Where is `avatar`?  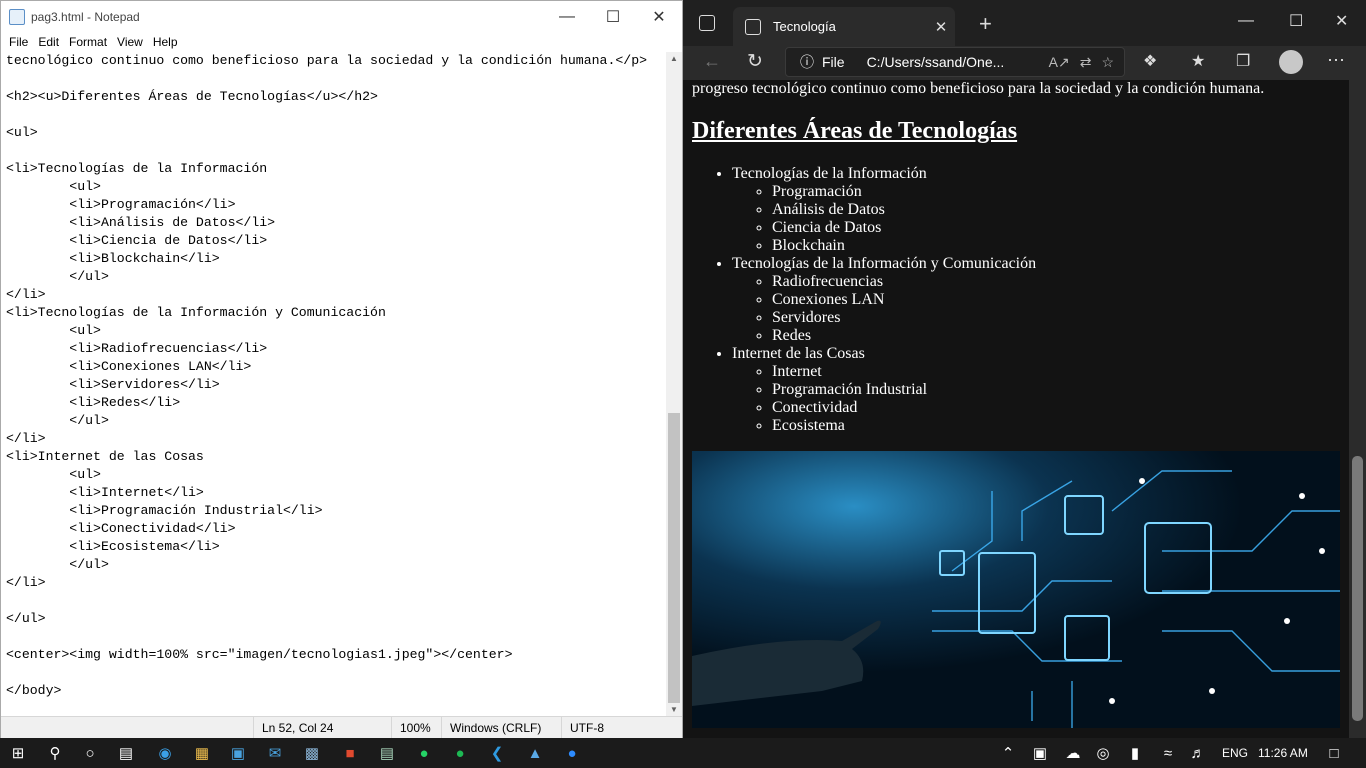 avatar is located at coordinates (1291, 62).